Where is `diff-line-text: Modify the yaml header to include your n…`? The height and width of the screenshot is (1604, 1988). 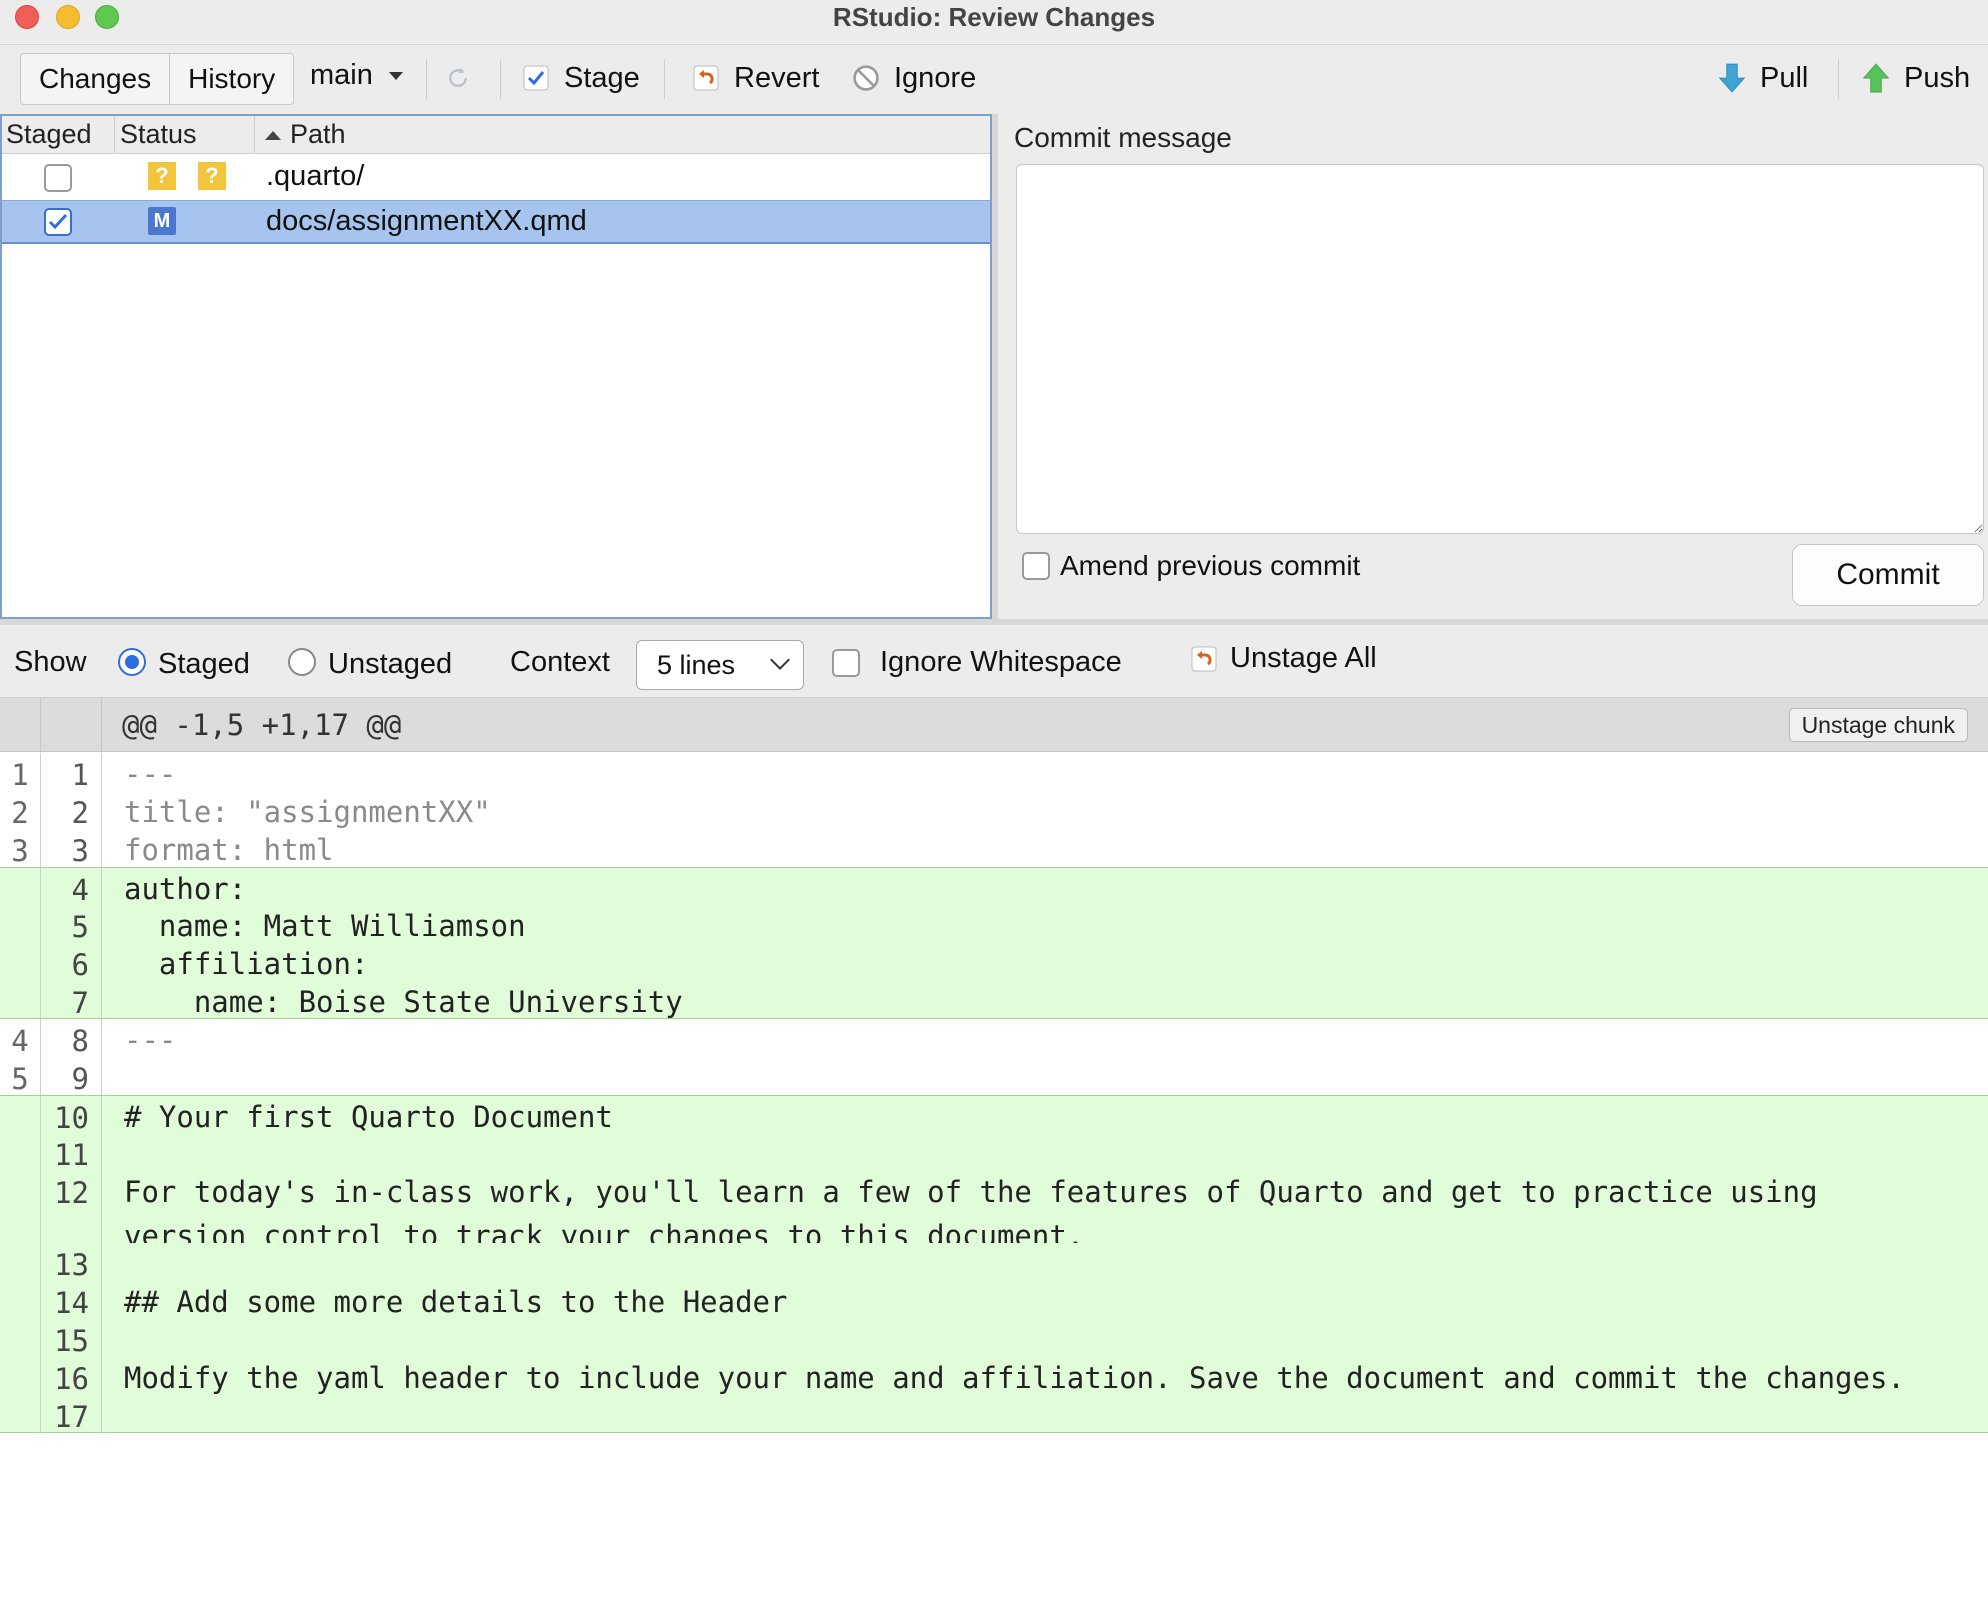
diff-line-text: Modify the yaml header to include your n… is located at coordinates (1014, 1378).